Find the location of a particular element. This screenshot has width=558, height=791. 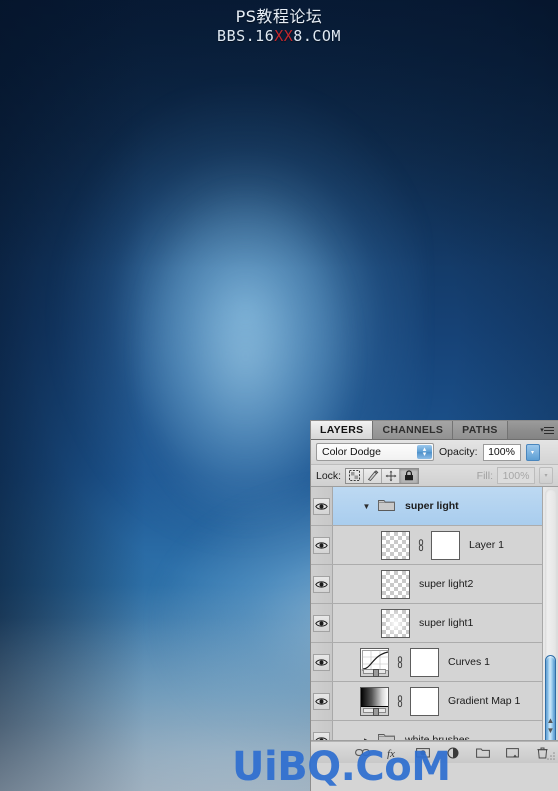

curves-adjustment-thumbnail is located at coordinates (374, 662).